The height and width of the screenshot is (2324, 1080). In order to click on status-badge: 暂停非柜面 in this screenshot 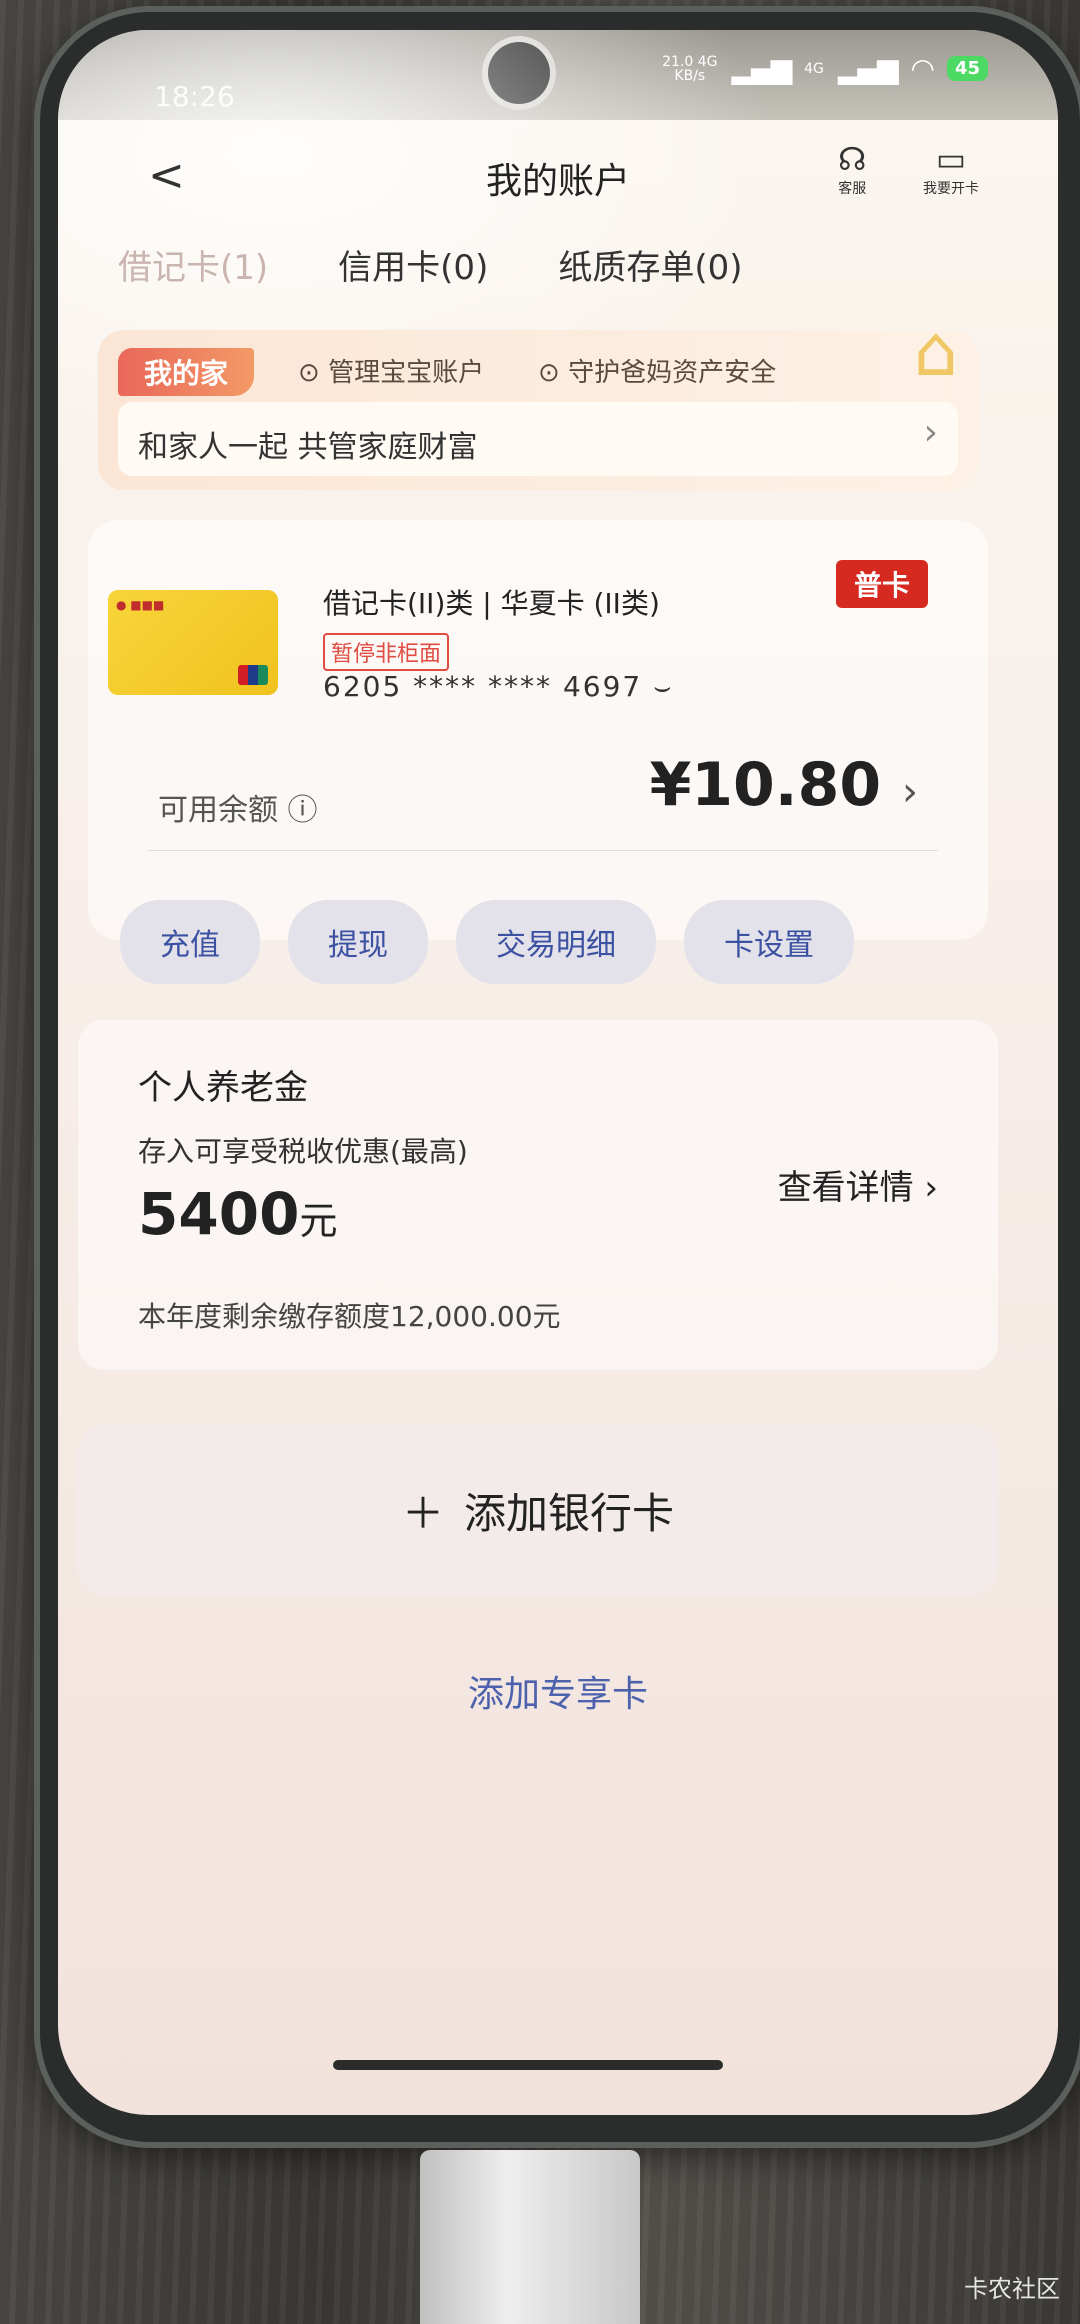, I will do `click(386, 652)`.